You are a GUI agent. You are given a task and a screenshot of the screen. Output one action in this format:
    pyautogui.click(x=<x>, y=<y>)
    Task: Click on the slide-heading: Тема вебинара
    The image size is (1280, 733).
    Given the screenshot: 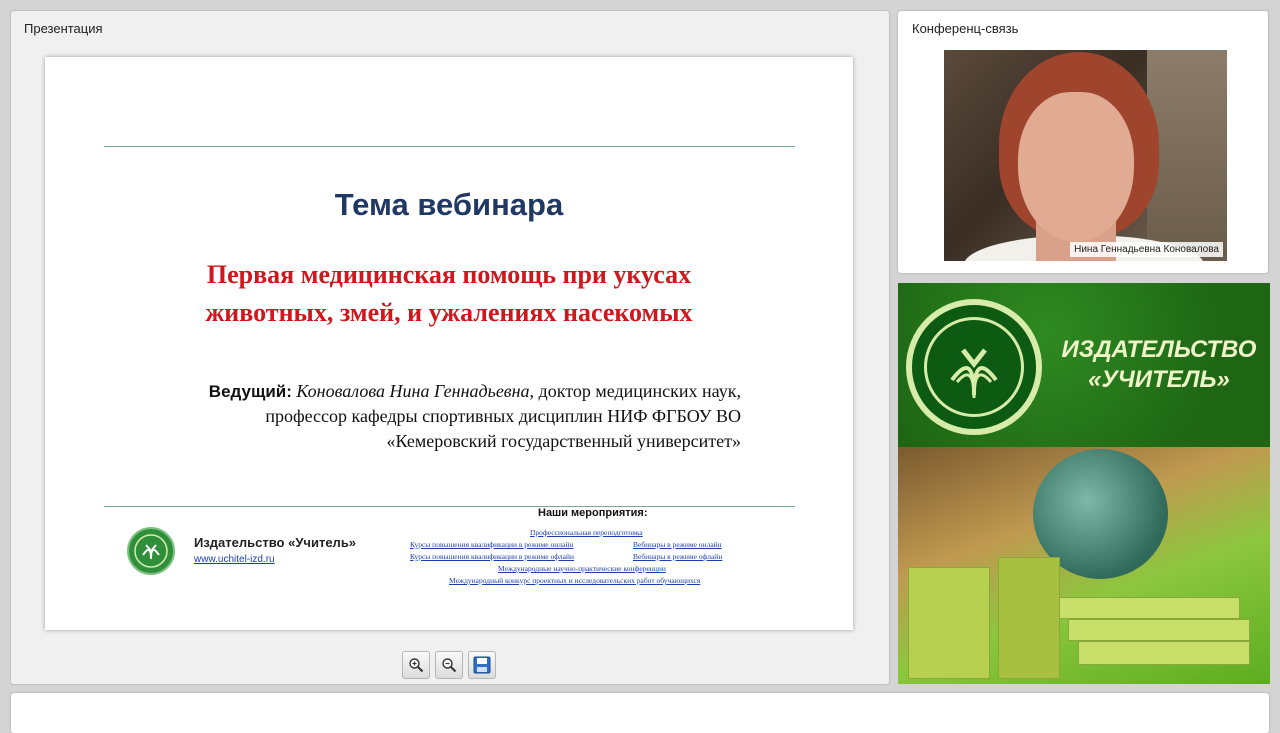 What is the action you would take?
    pyautogui.click(x=449, y=204)
    